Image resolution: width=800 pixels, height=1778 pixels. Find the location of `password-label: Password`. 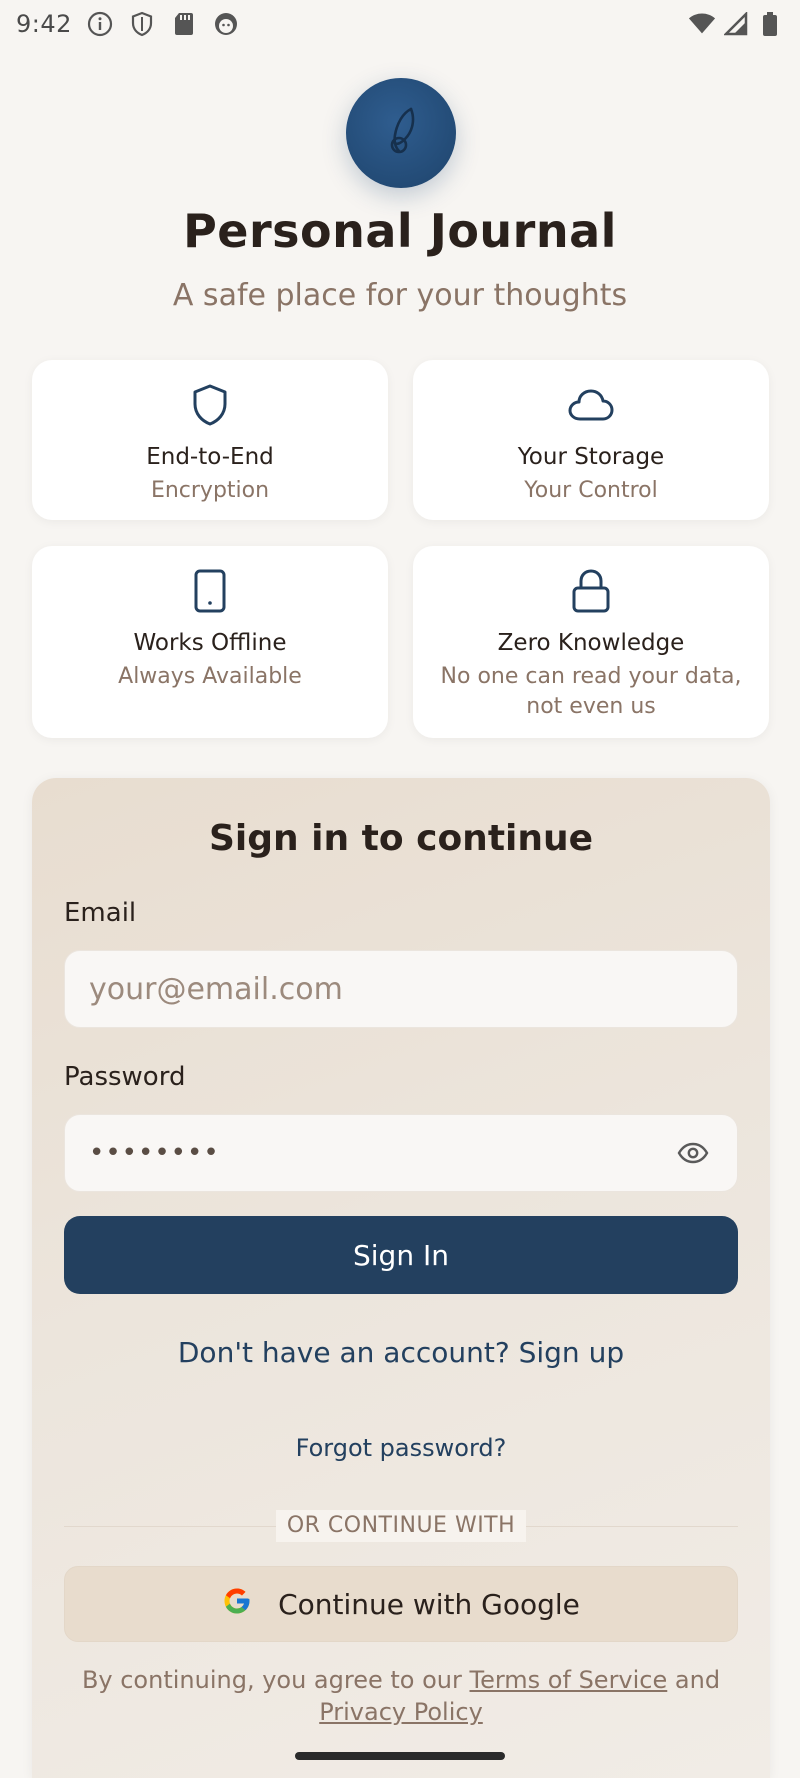

password-label: Password is located at coordinates (125, 1077).